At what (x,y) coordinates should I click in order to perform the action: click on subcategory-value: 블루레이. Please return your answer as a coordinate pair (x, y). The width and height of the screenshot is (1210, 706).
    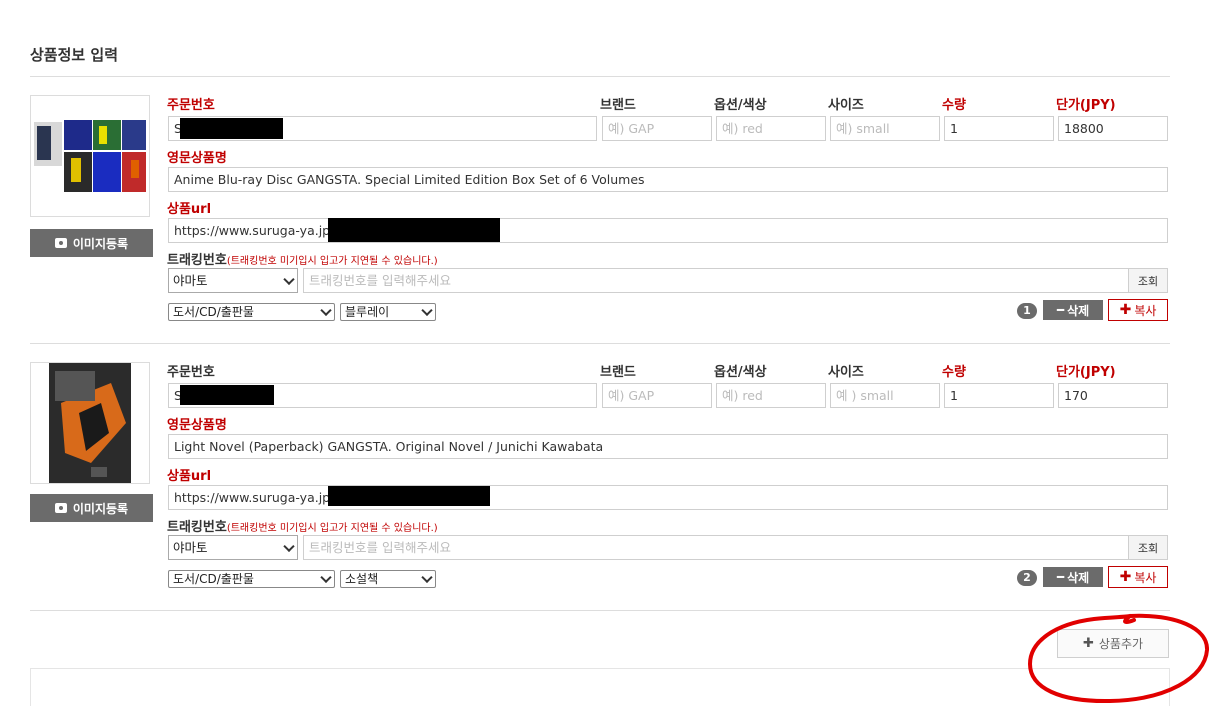
    Looking at the image, I should click on (367, 312).